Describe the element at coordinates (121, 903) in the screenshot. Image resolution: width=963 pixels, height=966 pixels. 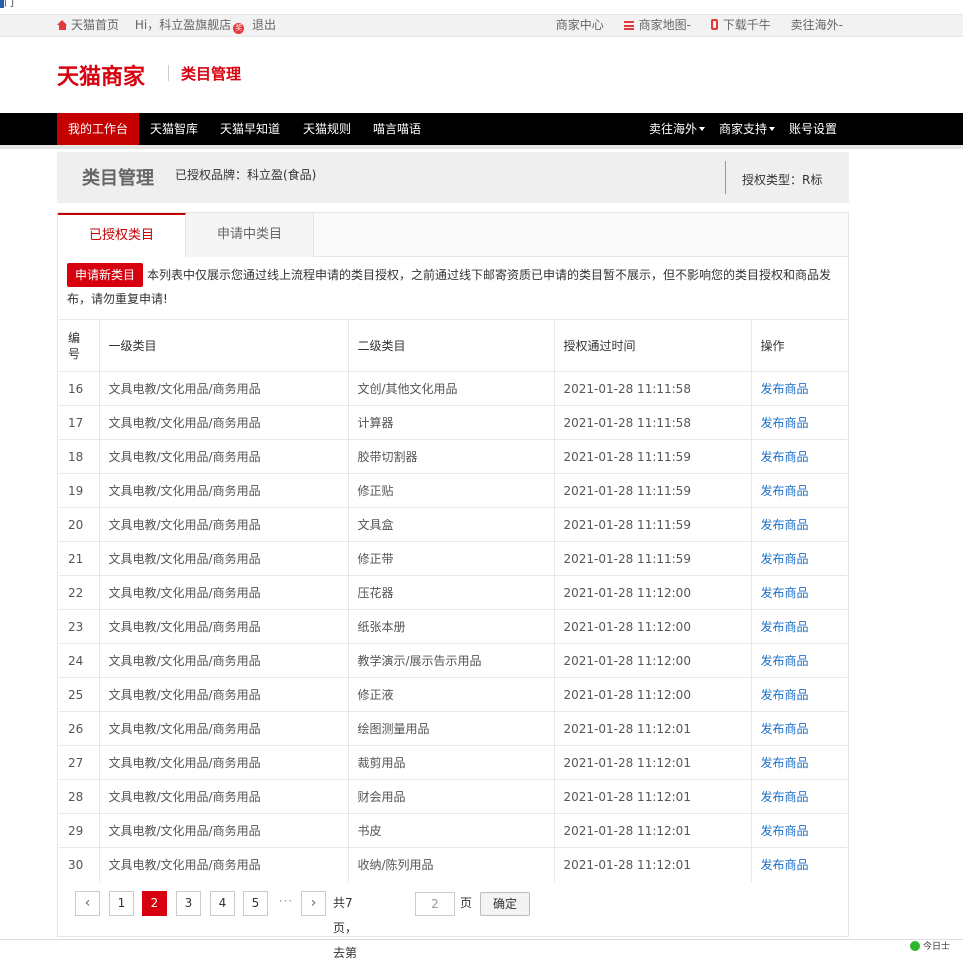
I see `page-1-button: 1` at that location.